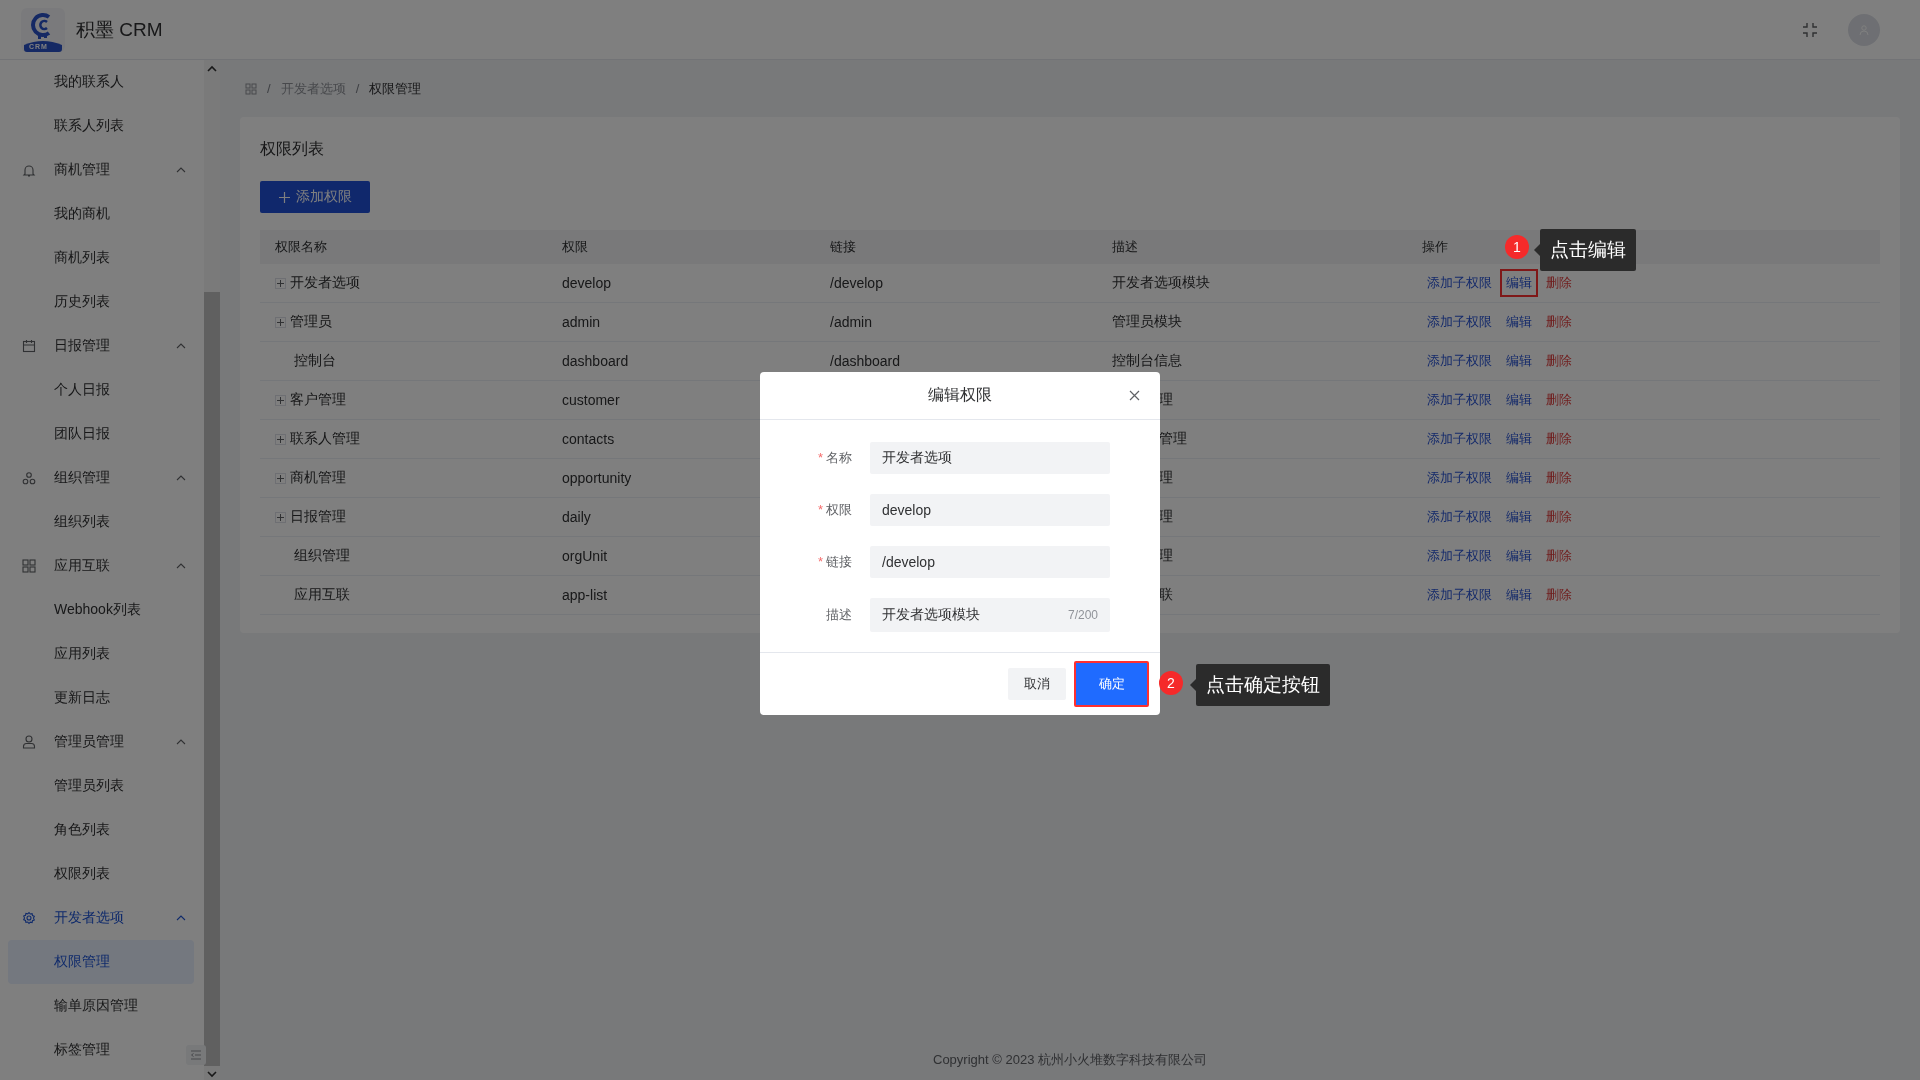 The image size is (1920, 1080). Describe the element at coordinates (311, 322) in the screenshot. I see `table-cell: 管理员` at that location.